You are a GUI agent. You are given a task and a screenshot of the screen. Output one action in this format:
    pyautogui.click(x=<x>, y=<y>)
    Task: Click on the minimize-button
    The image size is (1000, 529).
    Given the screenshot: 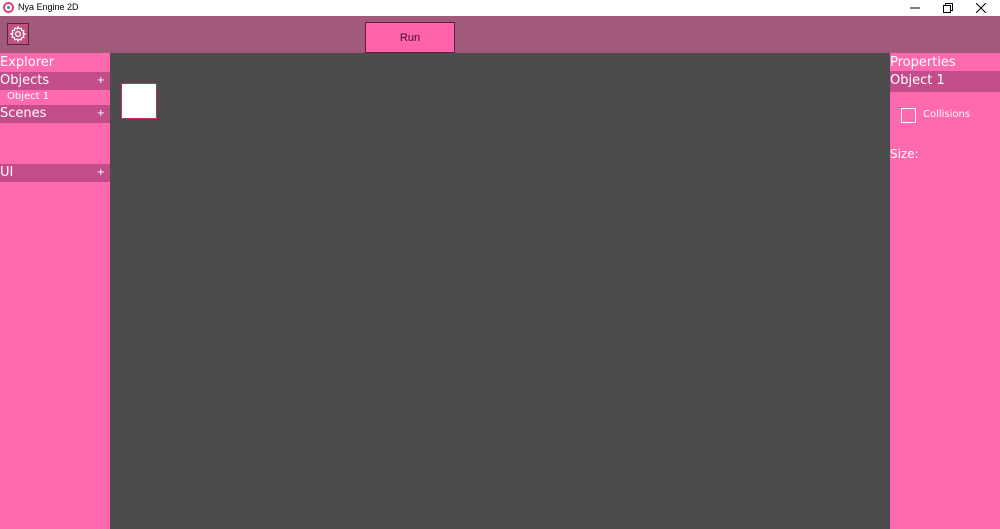 What is the action you would take?
    pyautogui.click(x=915, y=8)
    